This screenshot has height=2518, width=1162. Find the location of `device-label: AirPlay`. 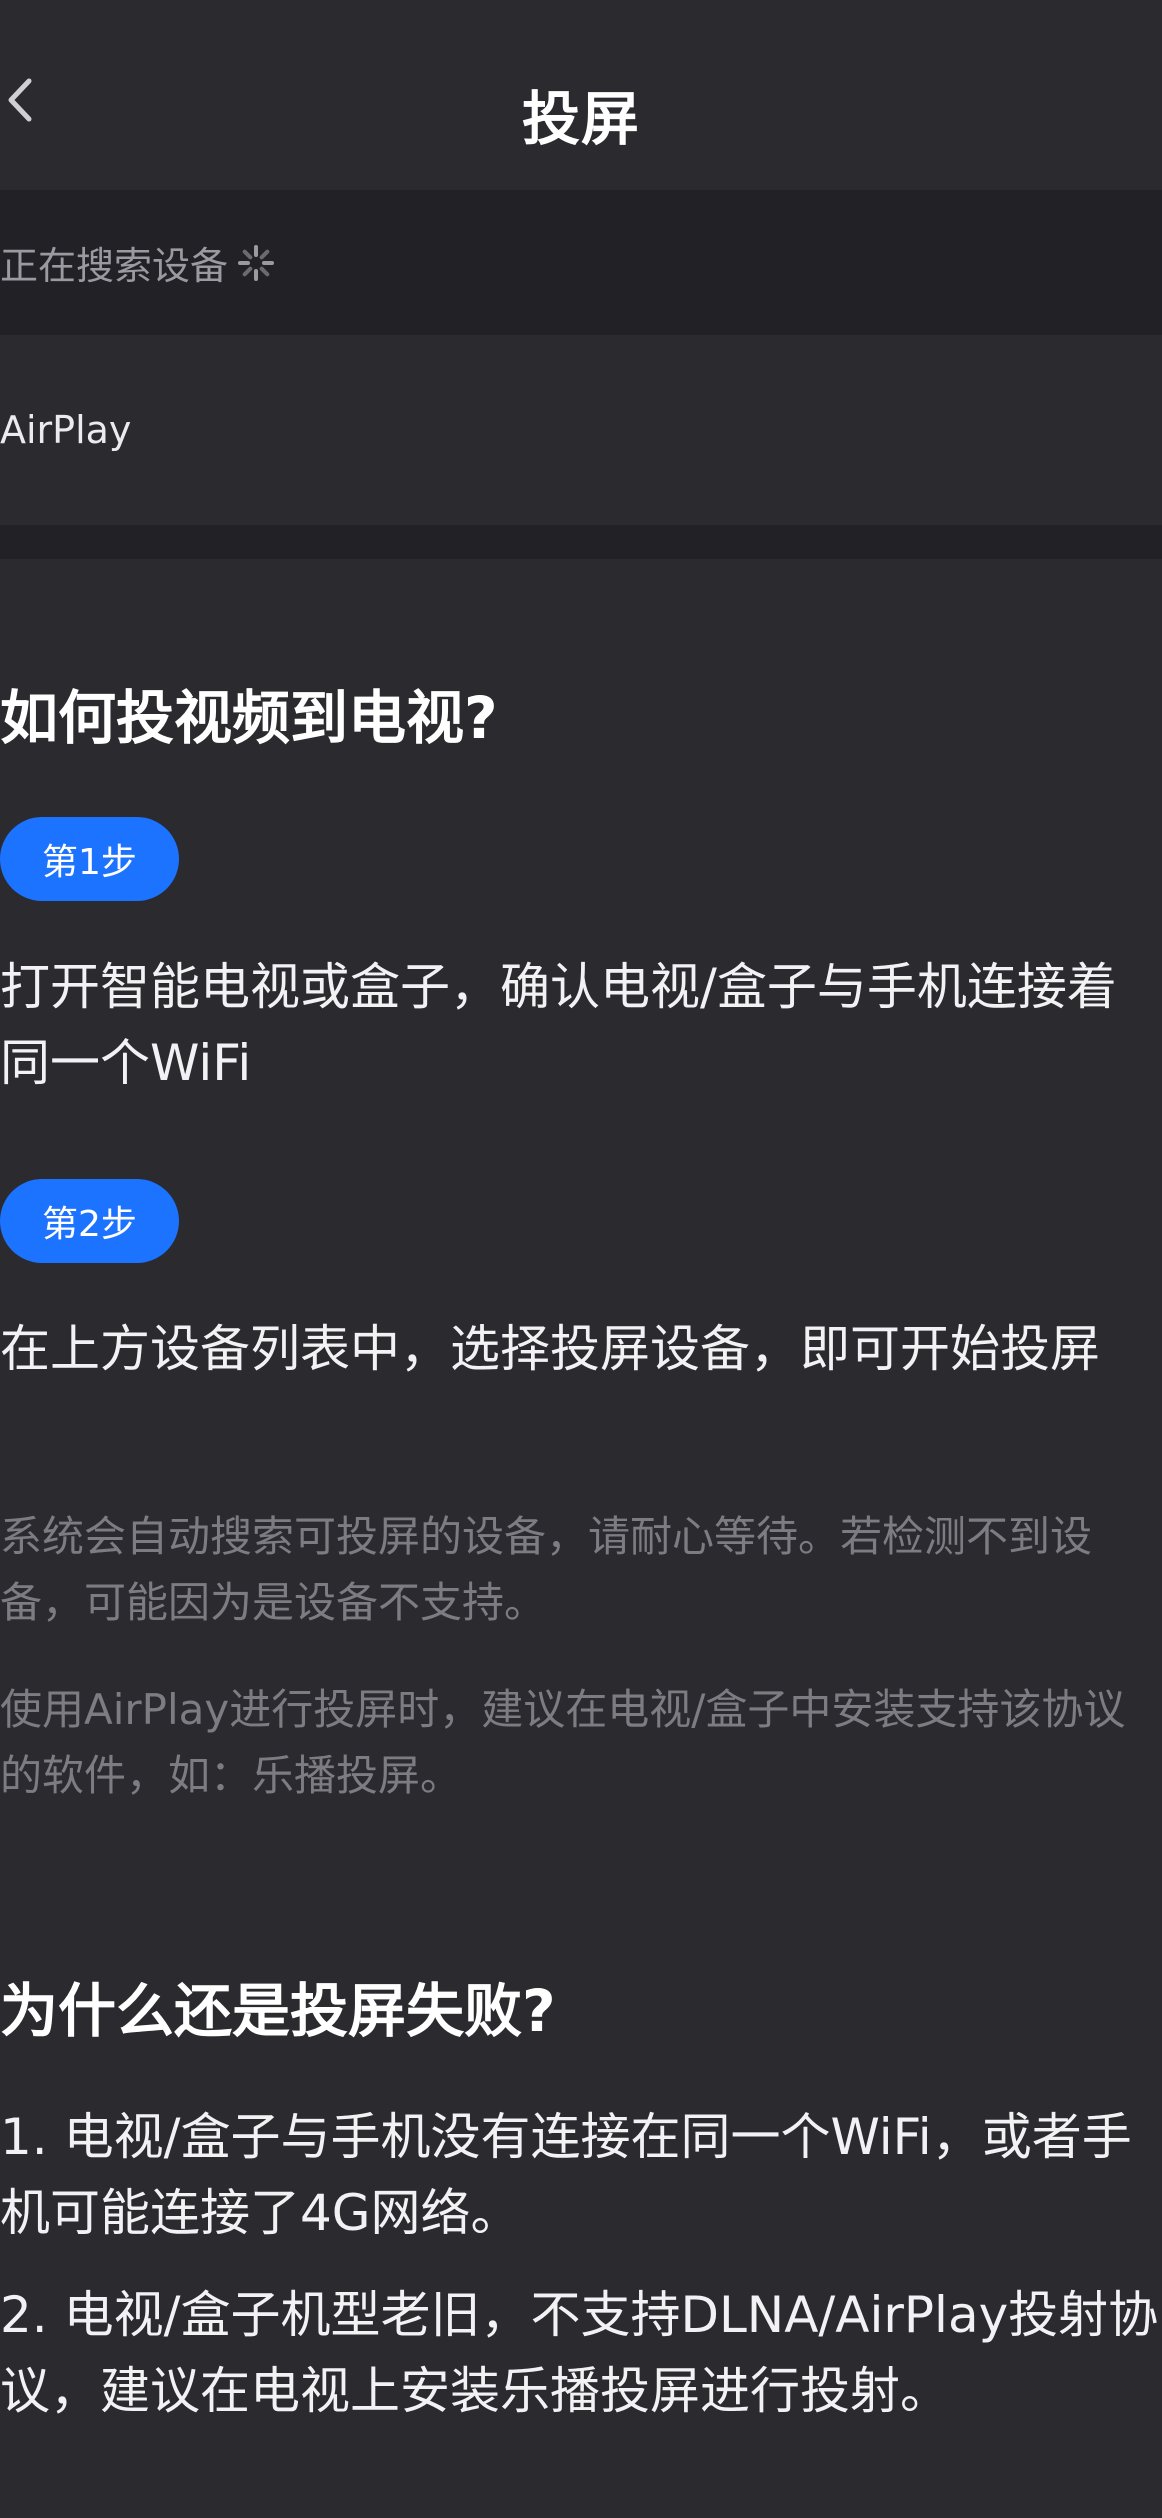

device-label: AirPlay is located at coordinates (66, 430).